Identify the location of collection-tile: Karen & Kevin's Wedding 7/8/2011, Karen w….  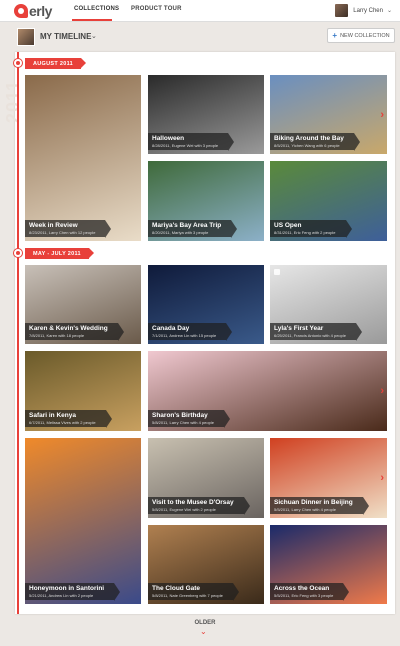
(83, 304).